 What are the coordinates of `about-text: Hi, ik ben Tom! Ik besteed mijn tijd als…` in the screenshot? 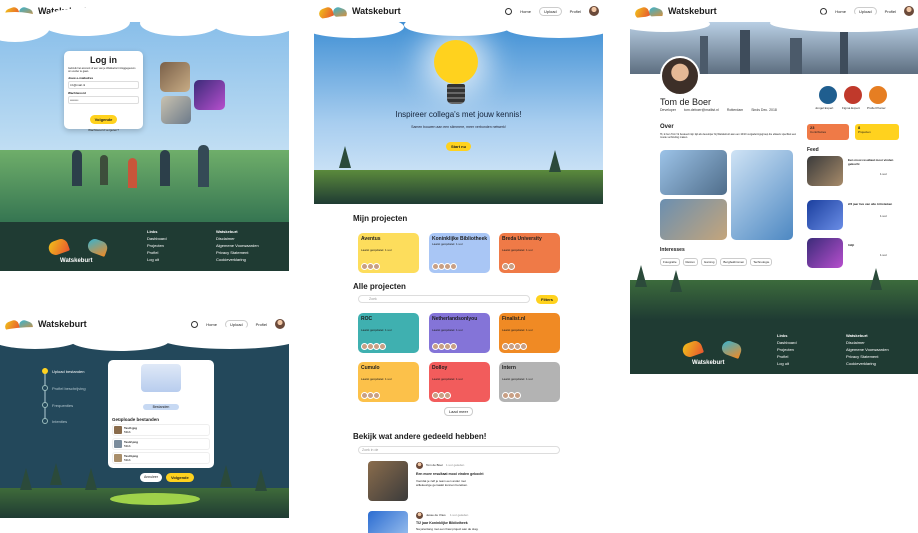 It's located at (728, 136).